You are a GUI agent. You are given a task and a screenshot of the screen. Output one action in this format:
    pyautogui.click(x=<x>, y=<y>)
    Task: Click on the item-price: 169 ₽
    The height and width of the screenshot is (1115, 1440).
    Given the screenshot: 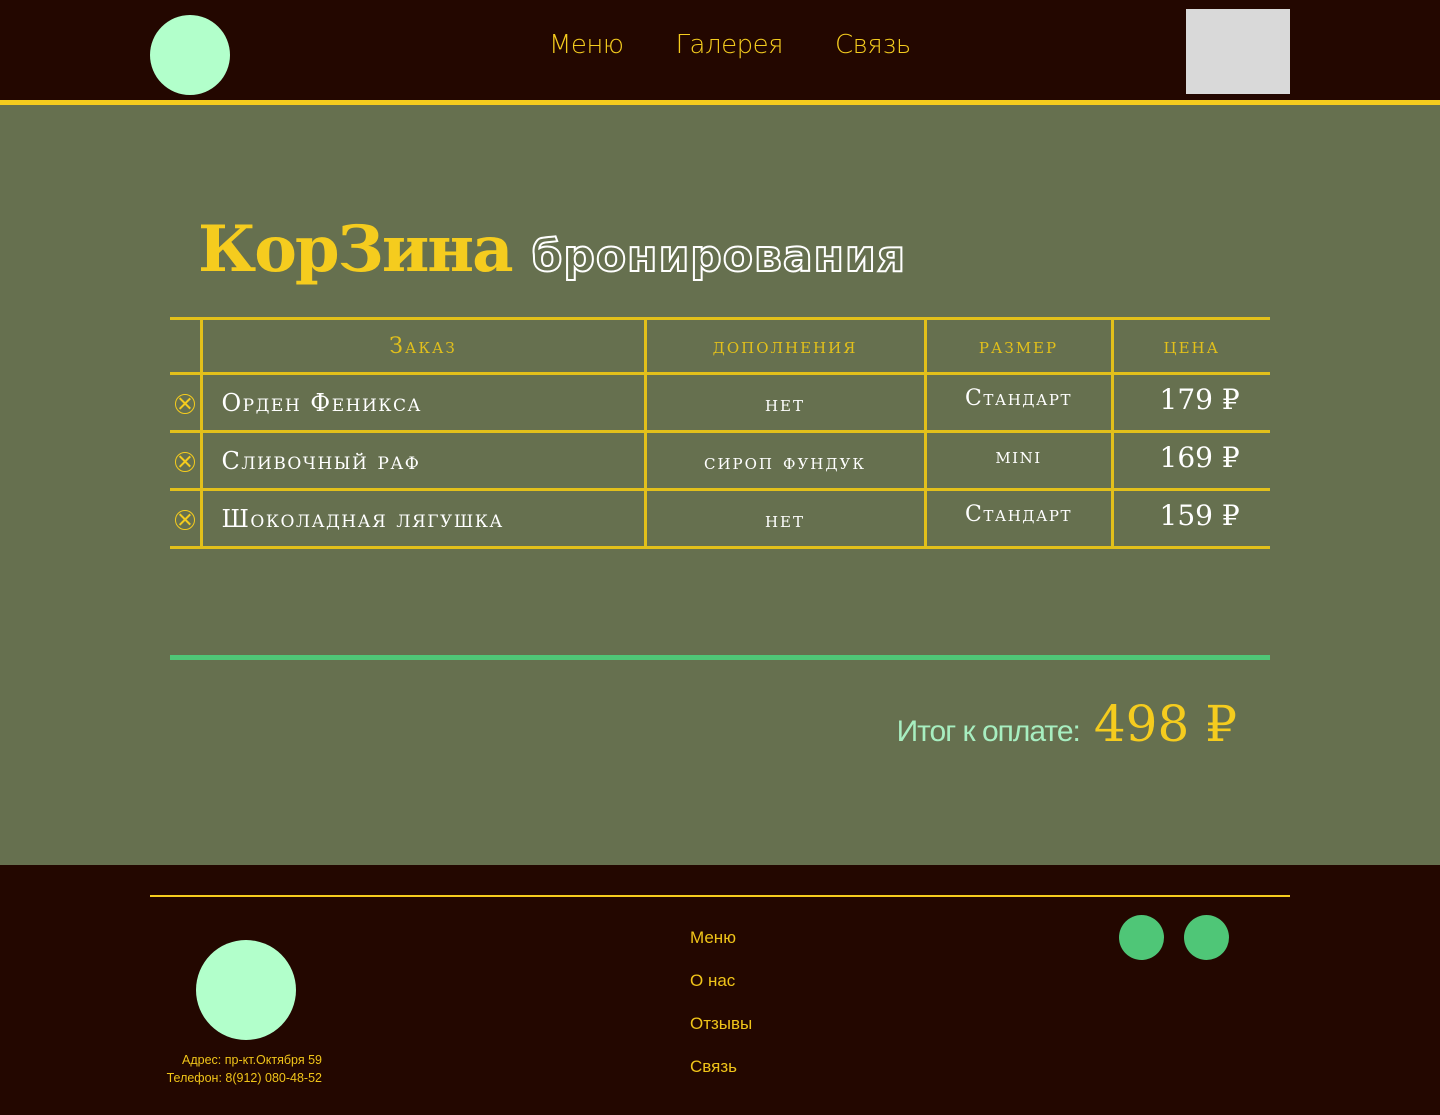 What is the action you would take?
    pyautogui.click(x=1190, y=460)
    